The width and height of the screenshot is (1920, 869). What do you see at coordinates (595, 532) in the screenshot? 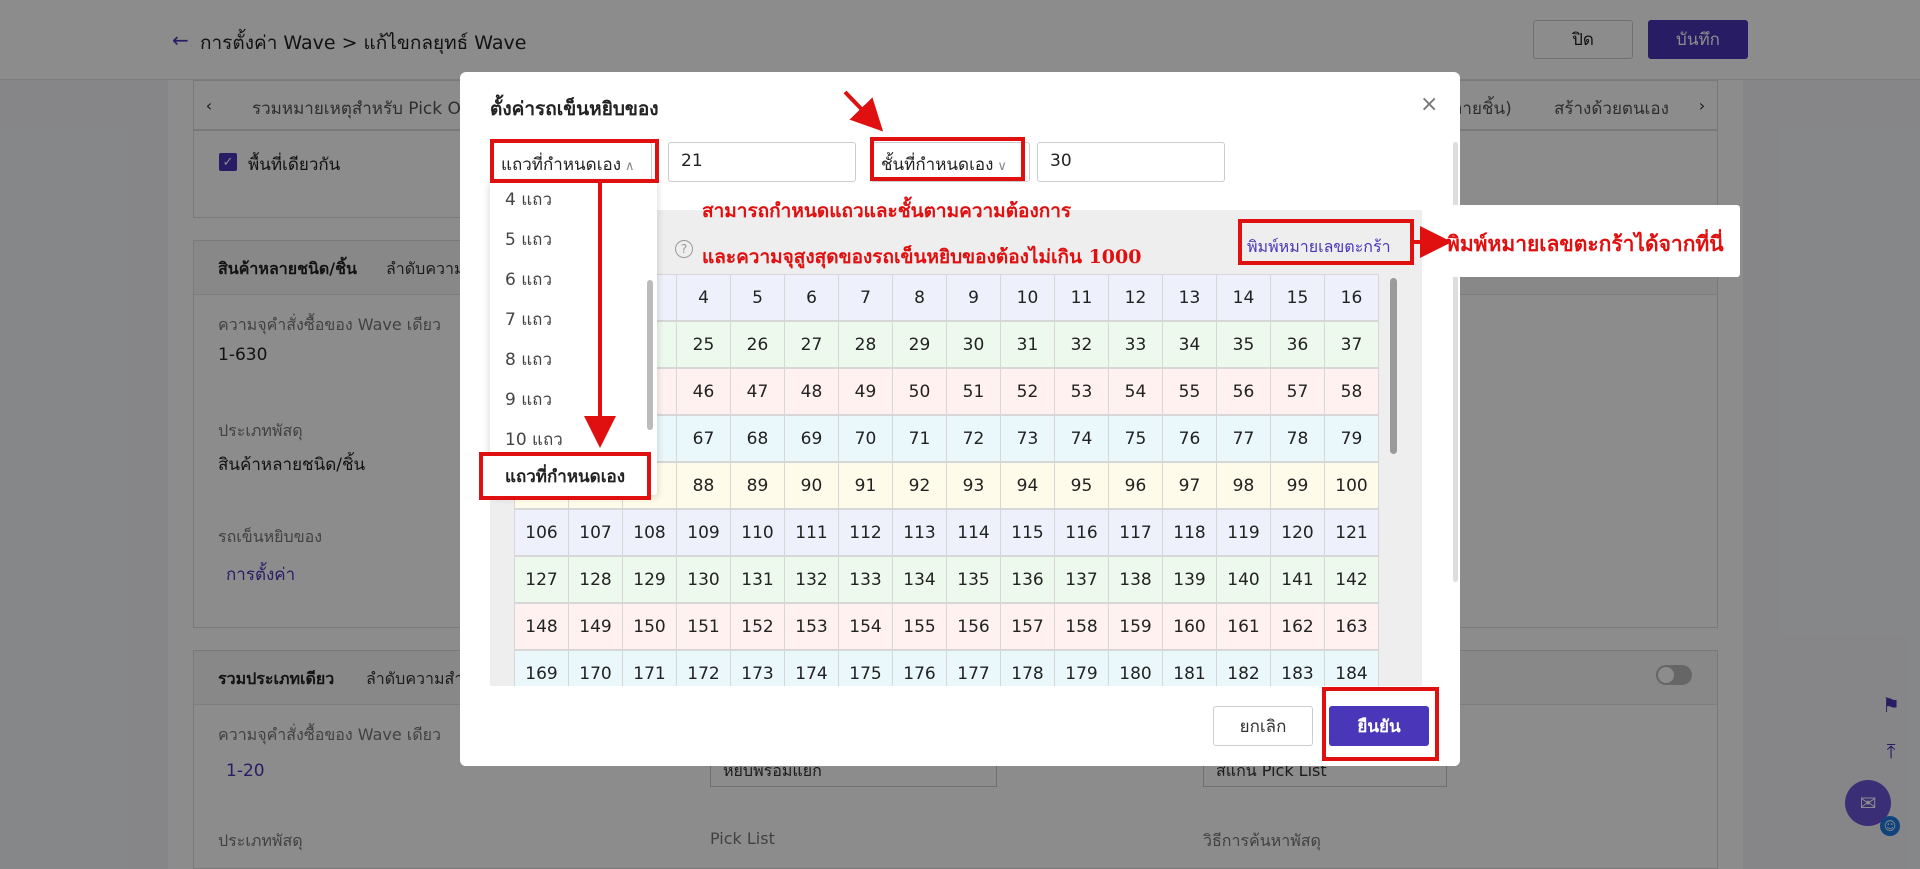
I see `grid-cell: 107` at bounding box center [595, 532].